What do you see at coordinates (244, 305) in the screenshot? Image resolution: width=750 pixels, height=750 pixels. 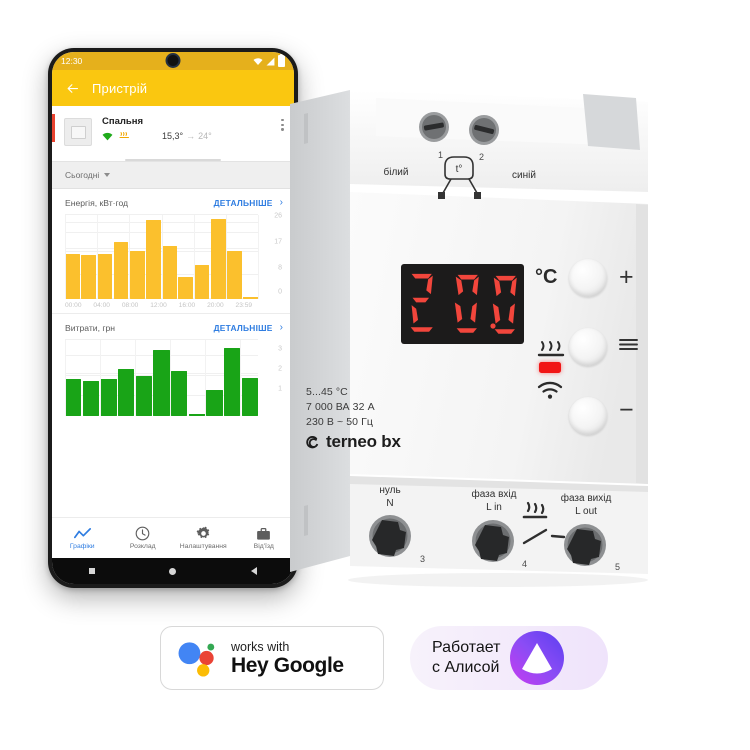 I see `x-tick-label: 23:59` at bounding box center [244, 305].